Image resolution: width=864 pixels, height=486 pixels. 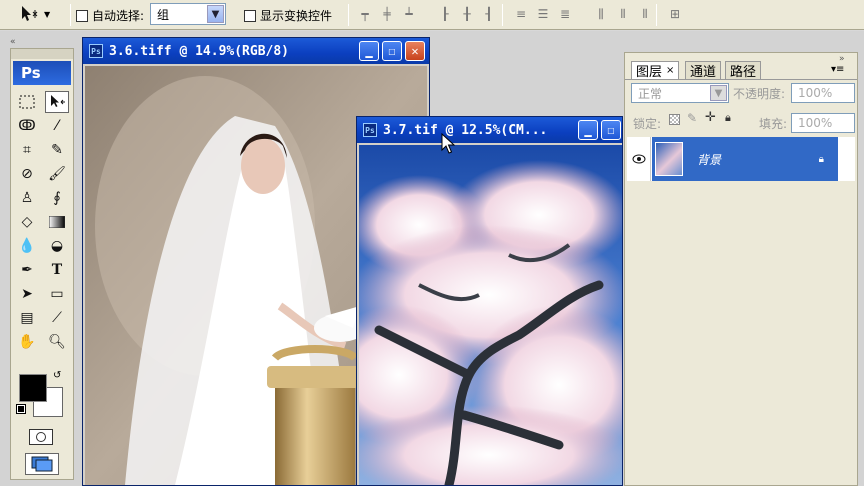 What do you see at coordinates (728, 118) in the screenshot?
I see `lock-all-icon: 🔒︎` at bounding box center [728, 118].